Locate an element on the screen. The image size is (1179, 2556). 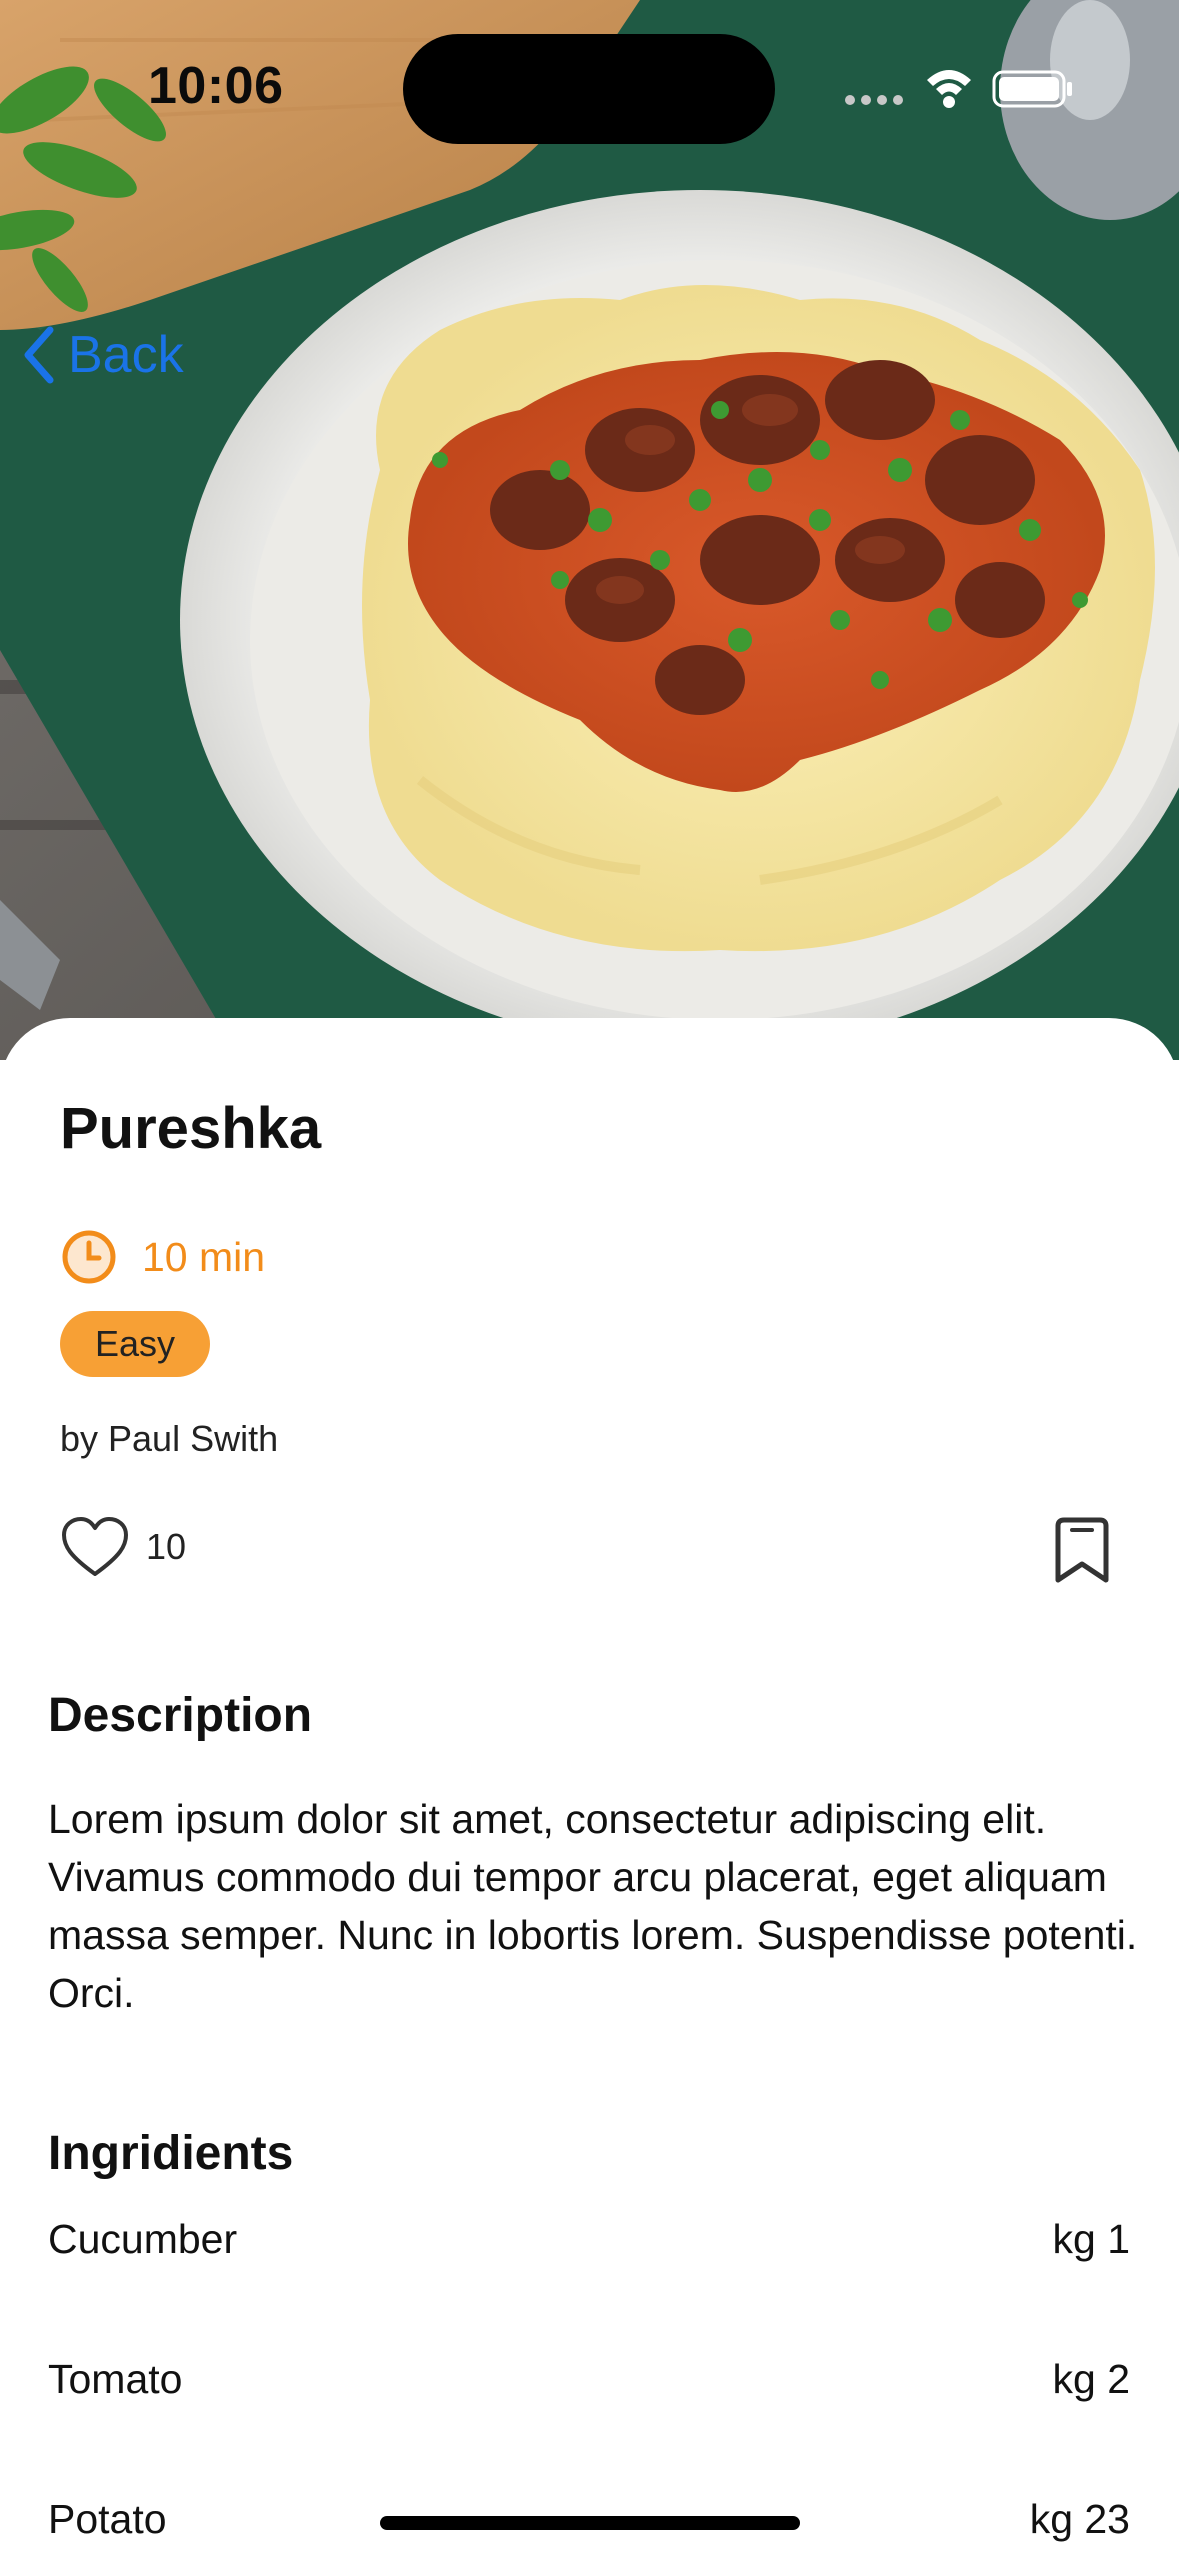
recipe-title: Pureshka is located at coordinates (191, 1128).